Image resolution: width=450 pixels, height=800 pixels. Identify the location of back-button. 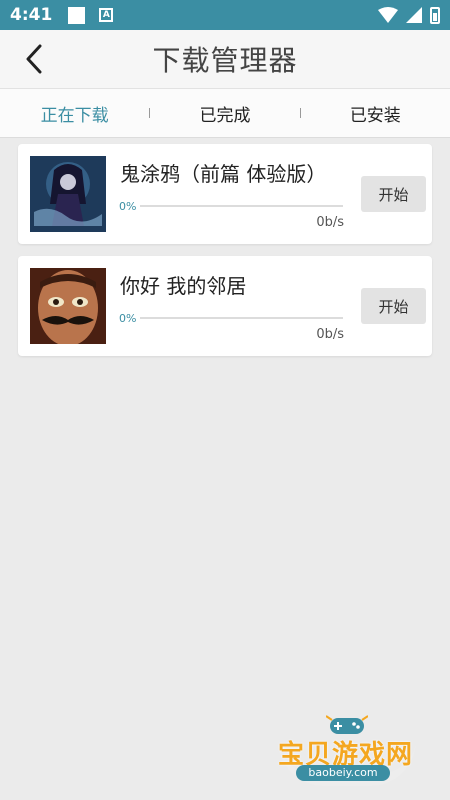
(34, 59).